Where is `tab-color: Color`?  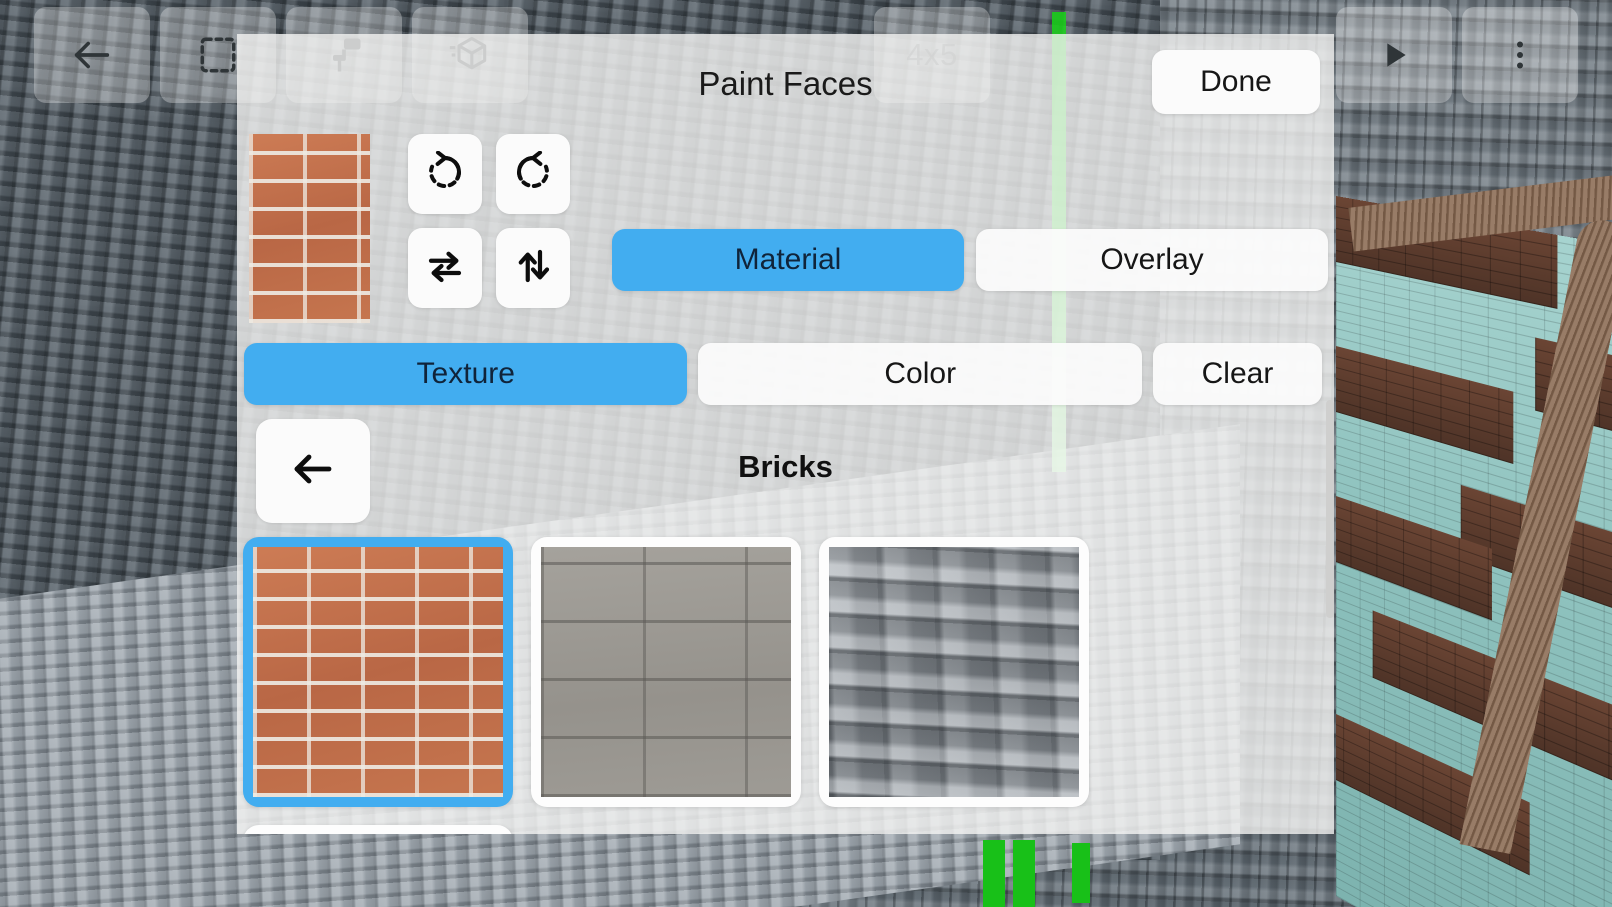 tab-color: Color is located at coordinates (920, 374).